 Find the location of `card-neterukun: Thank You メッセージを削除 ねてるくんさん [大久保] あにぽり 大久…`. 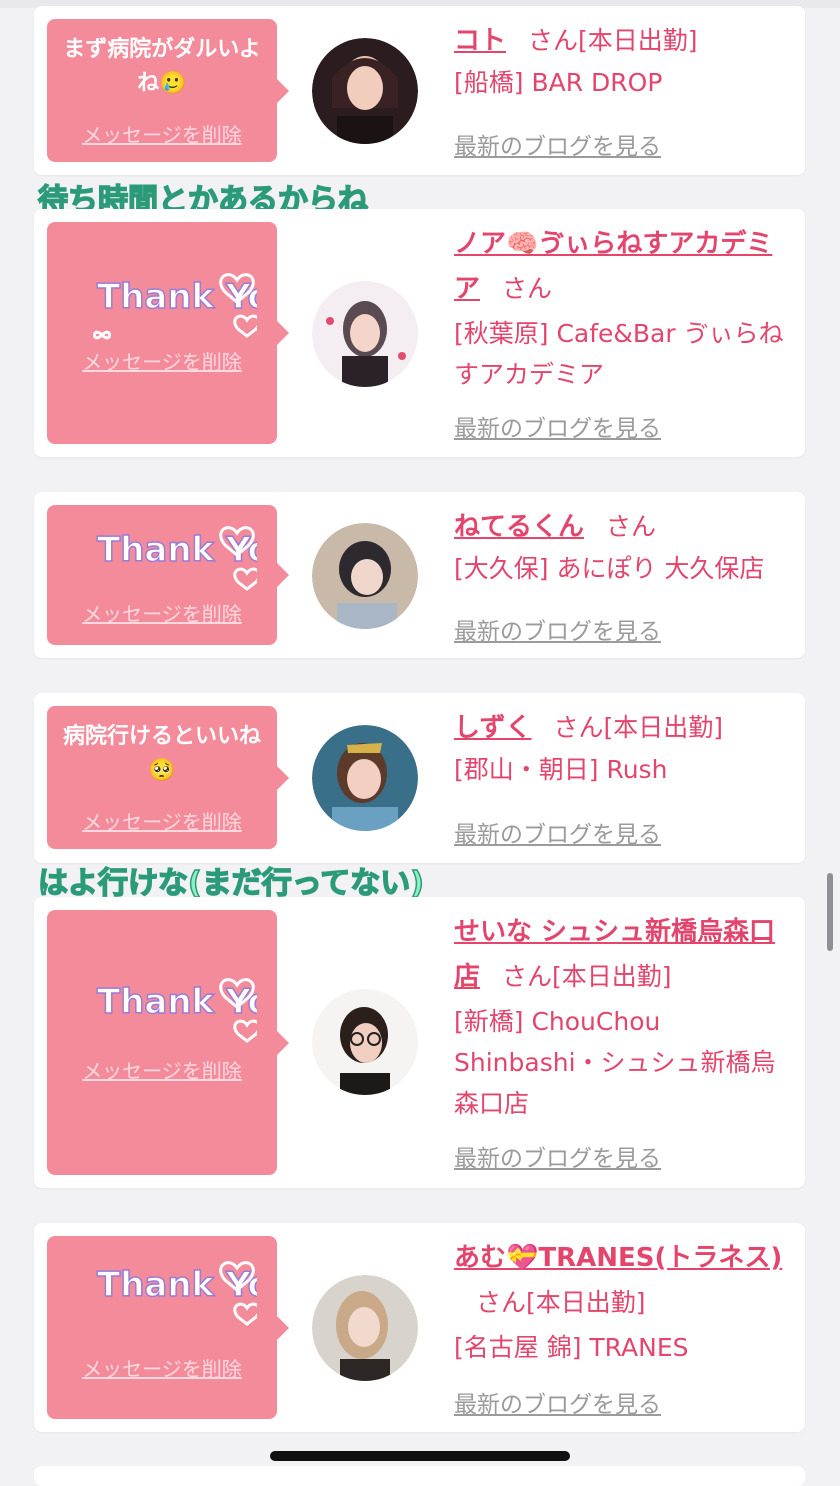

card-neterukun: Thank You メッセージを削除 ねてるくんさん [大久保] あにぽり 大久… is located at coordinates (419, 575).